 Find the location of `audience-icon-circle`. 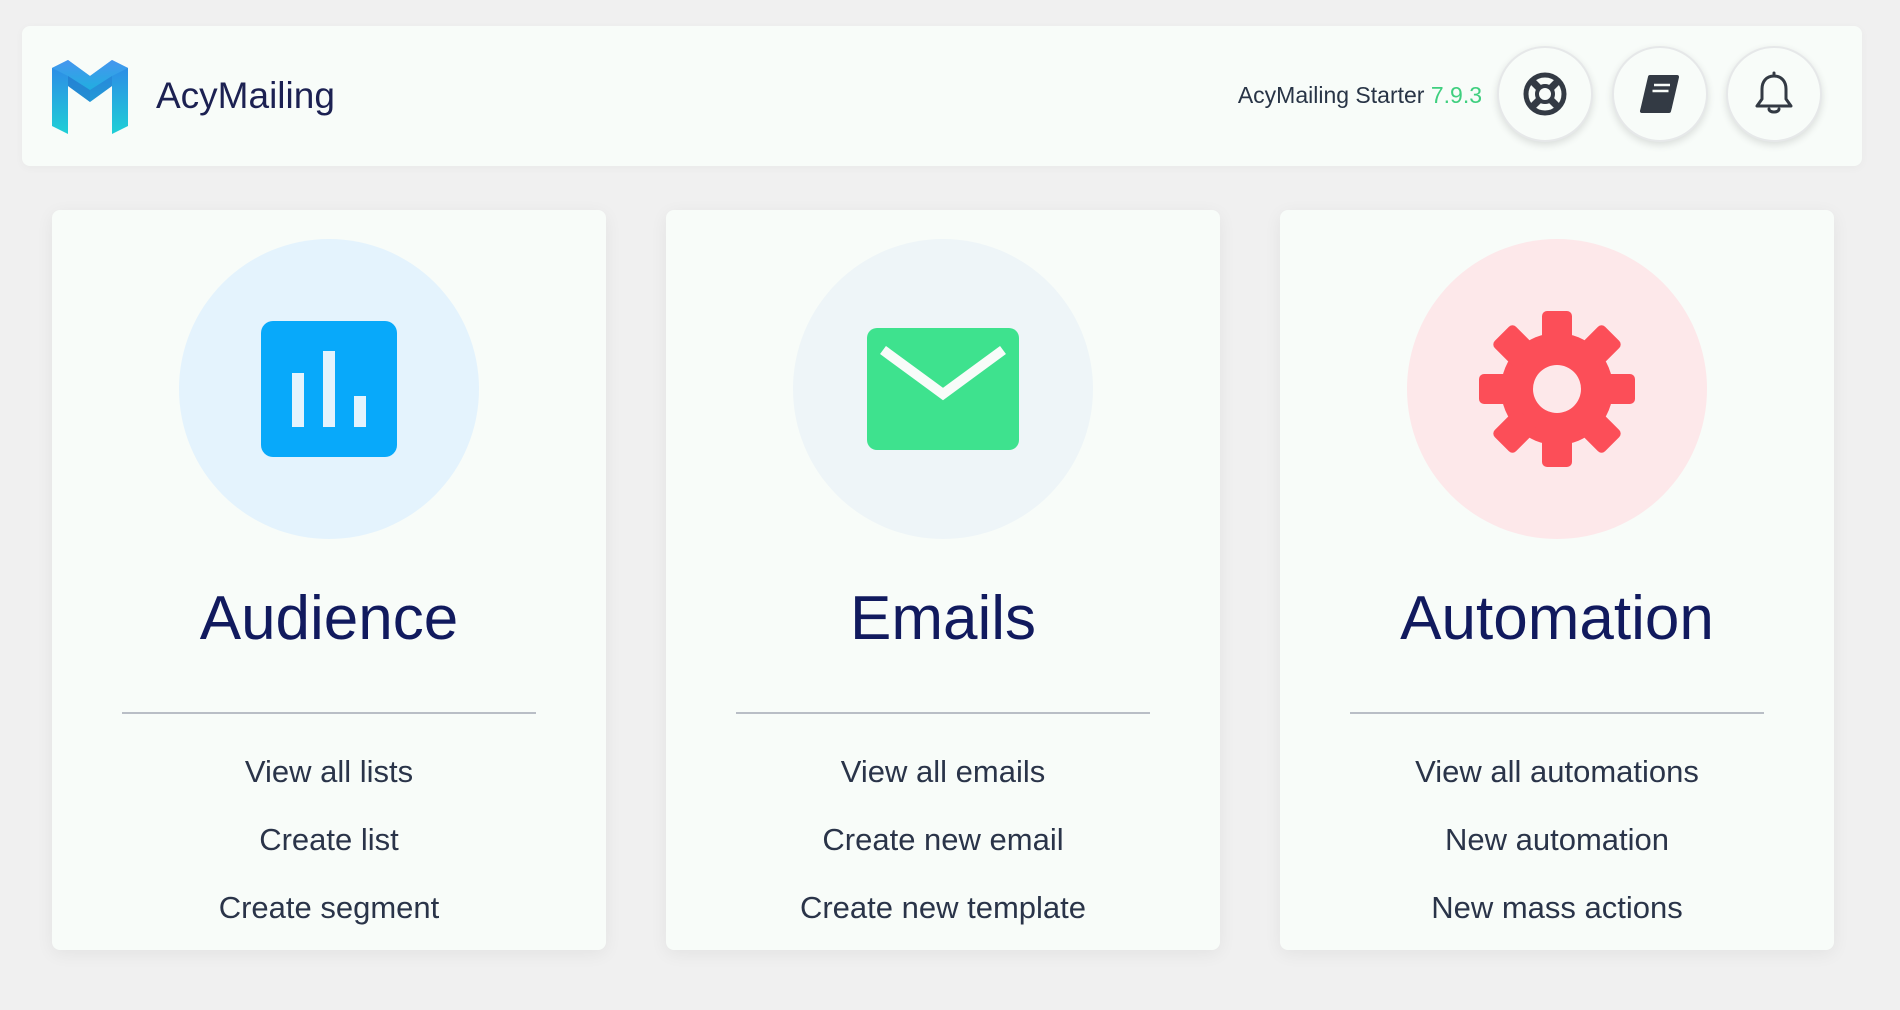

audience-icon-circle is located at coordinates (329, 389).